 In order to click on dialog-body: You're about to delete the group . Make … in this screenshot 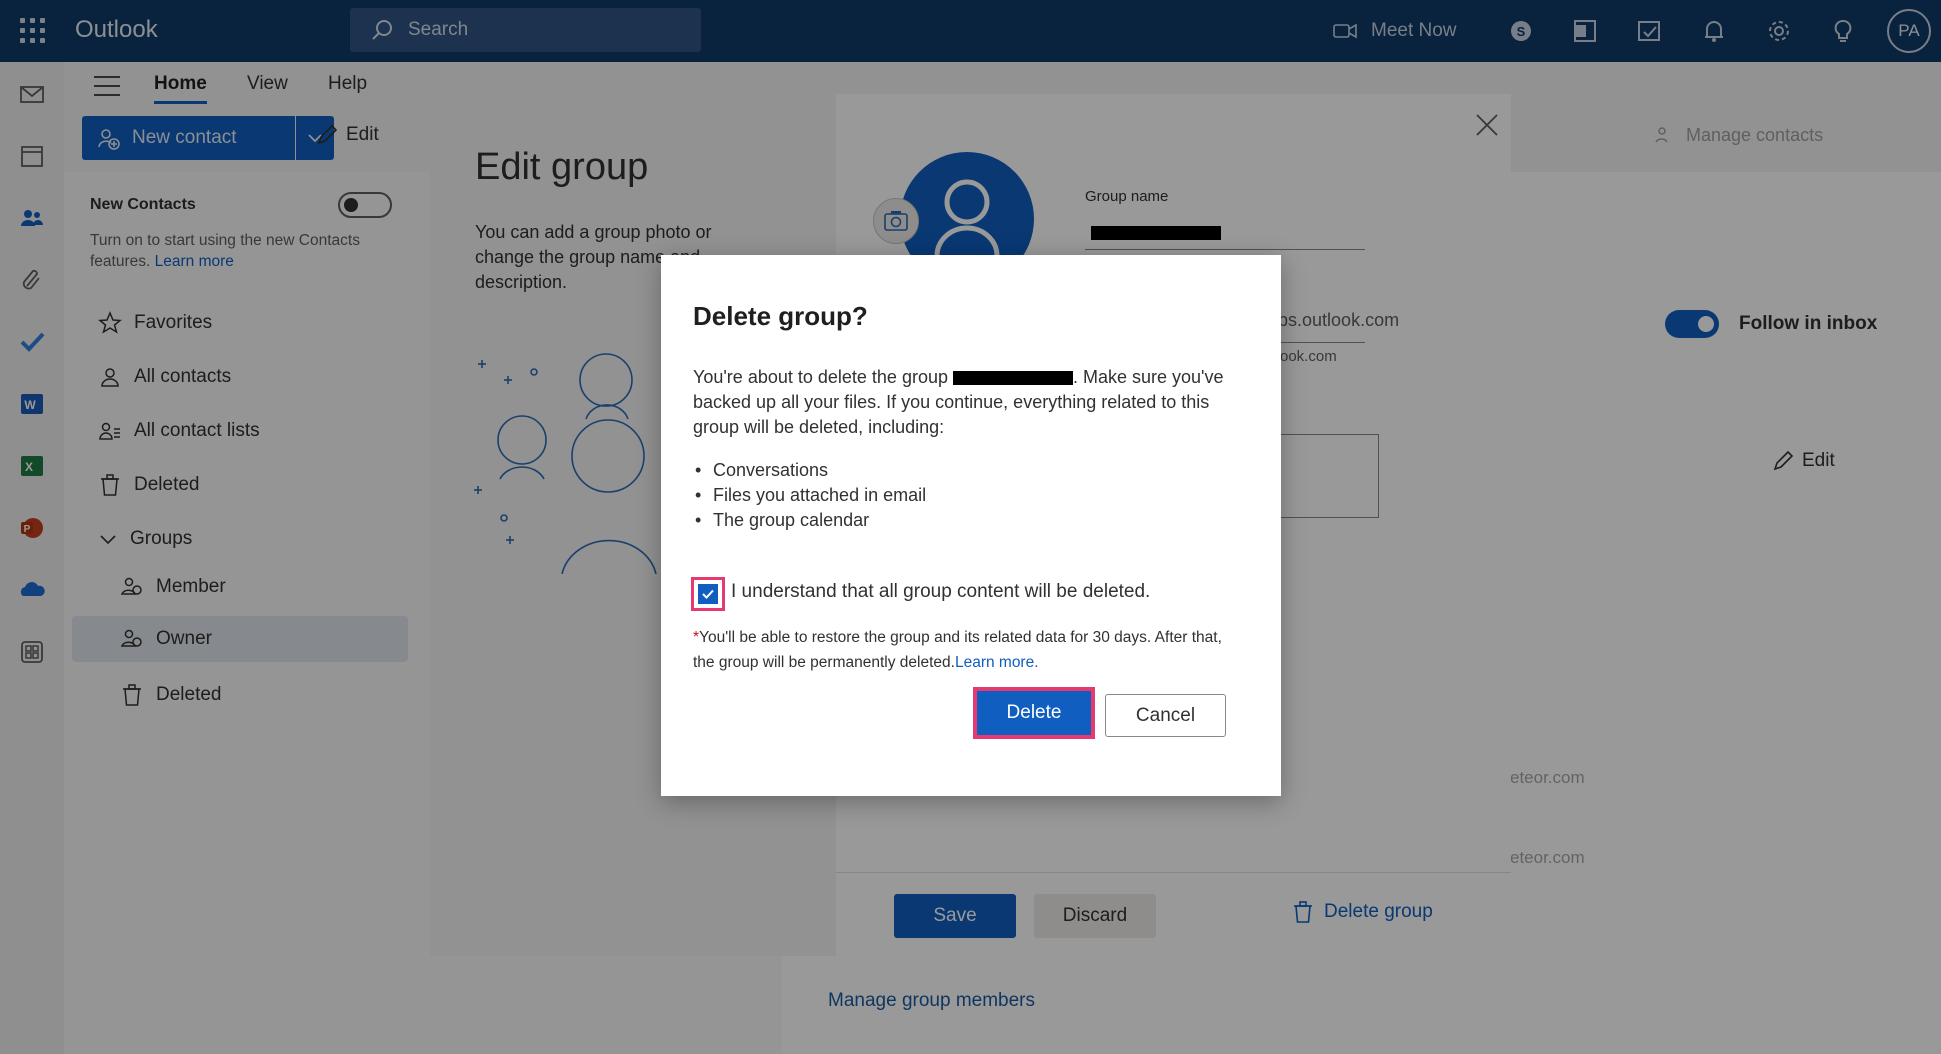, I will do `click(973, 402)`.